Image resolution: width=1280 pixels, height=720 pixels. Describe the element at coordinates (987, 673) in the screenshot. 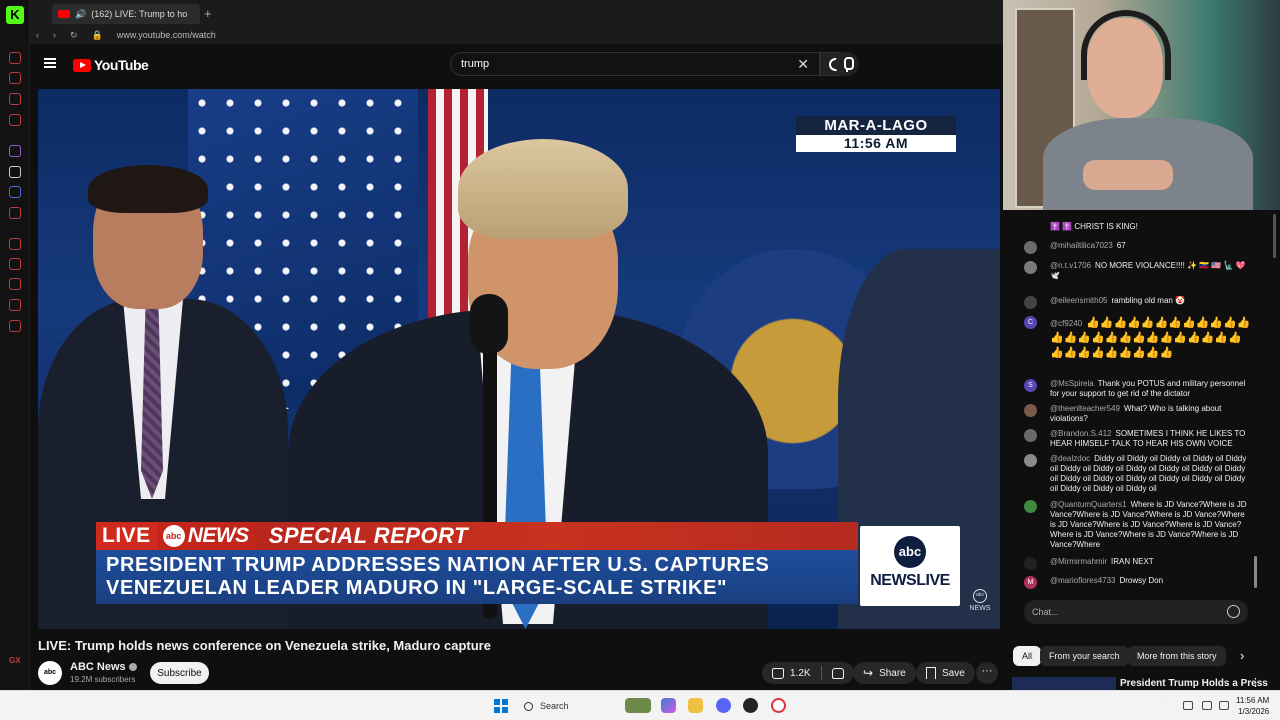

I see `more-actions-button: ···` at that location.